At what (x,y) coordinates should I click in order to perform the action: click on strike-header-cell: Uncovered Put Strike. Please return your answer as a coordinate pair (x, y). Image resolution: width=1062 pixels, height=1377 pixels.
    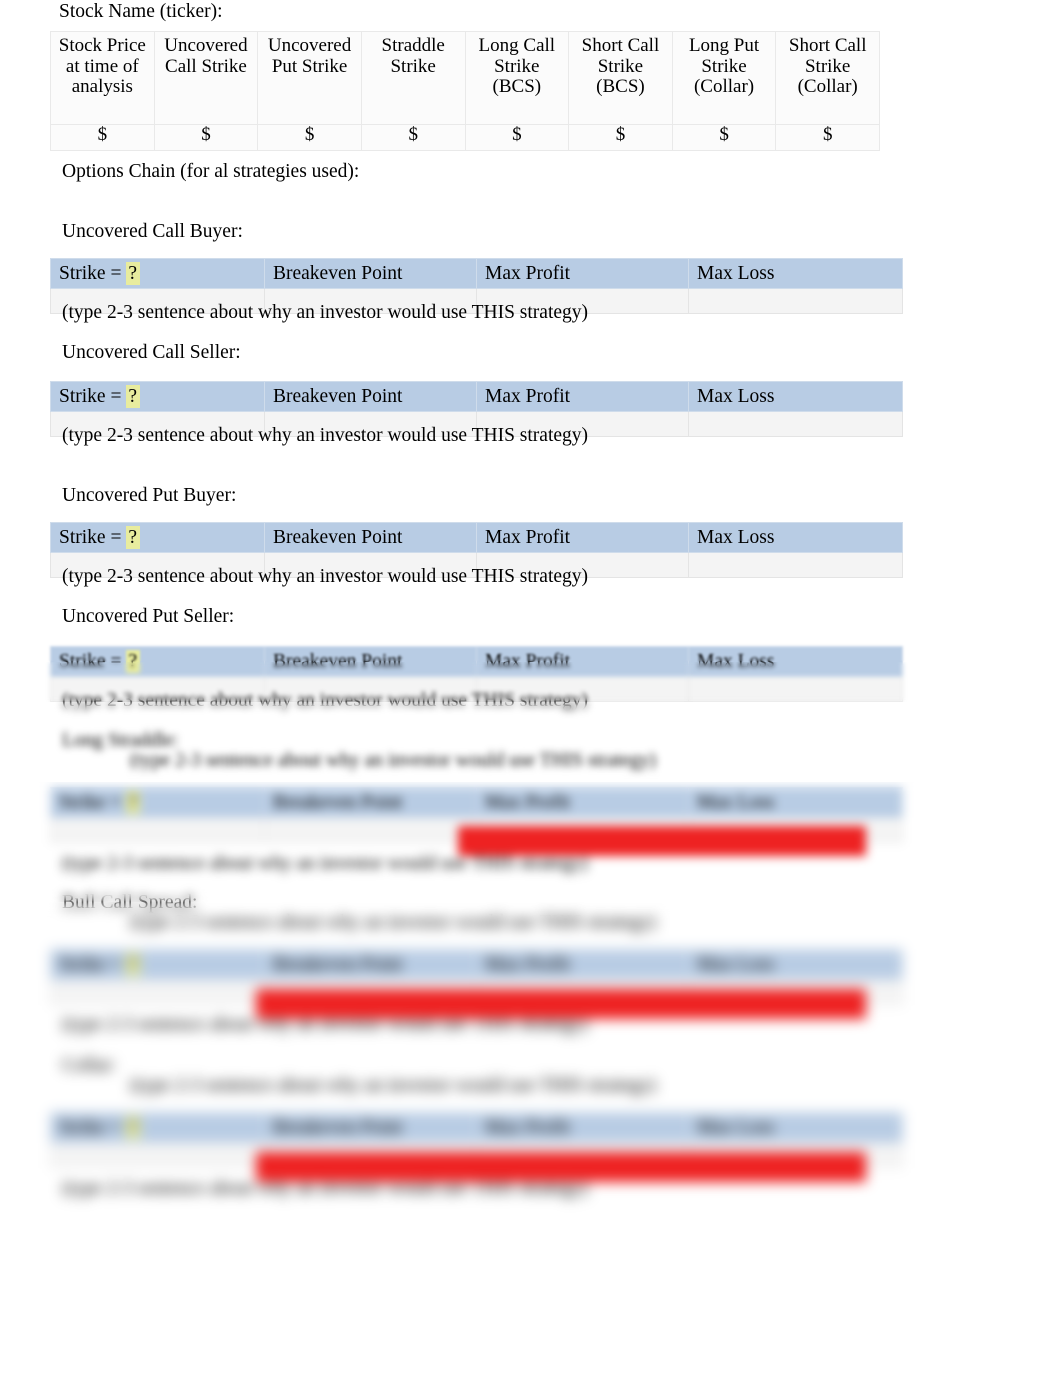
    Looking at the image, I should click on (309, 78).